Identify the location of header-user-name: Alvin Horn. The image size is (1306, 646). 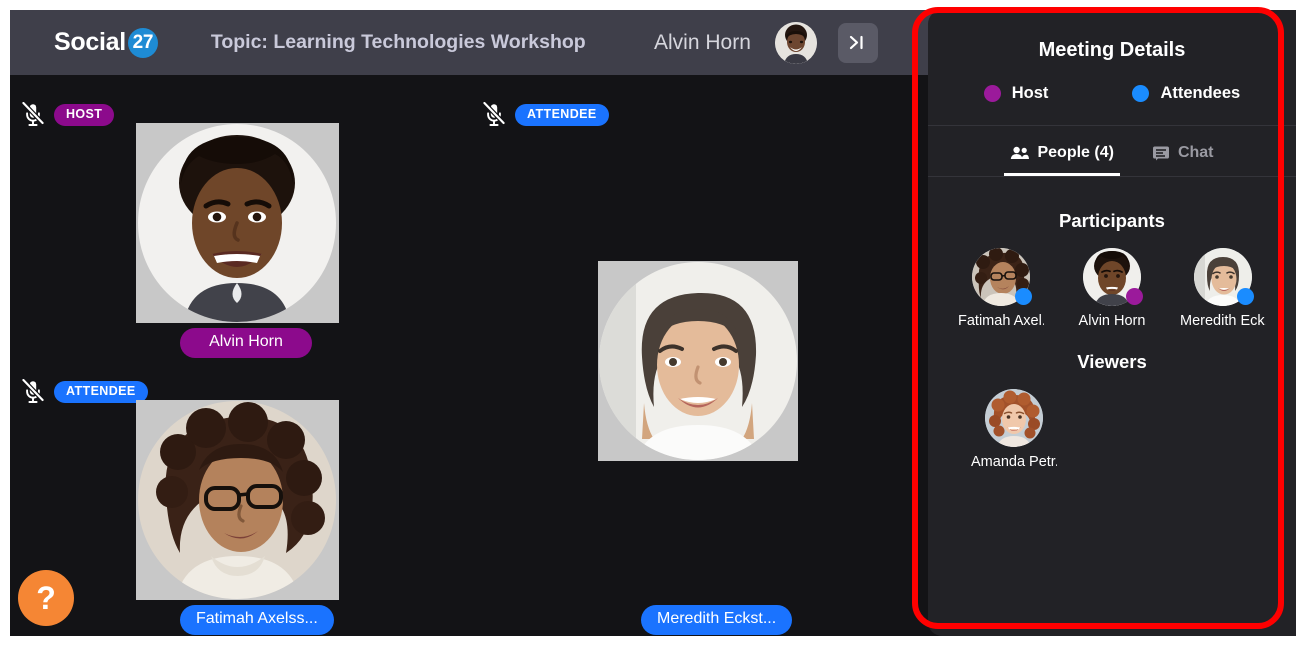
(702, 42).